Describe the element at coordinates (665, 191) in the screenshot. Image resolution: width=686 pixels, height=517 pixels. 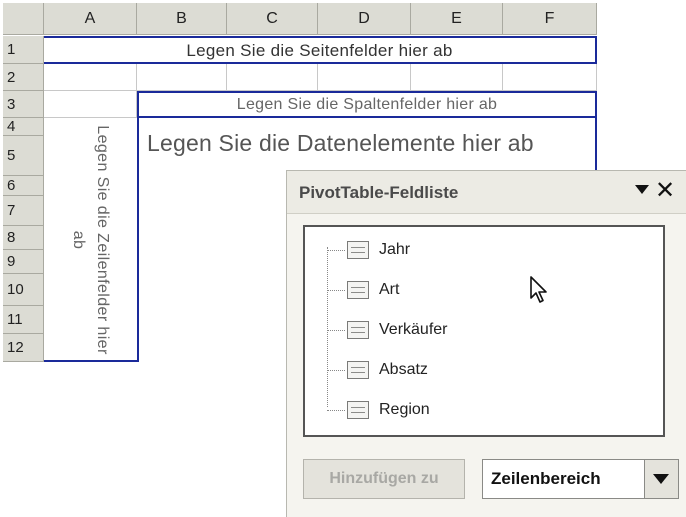
I see `close-icon: ✕` at that location.